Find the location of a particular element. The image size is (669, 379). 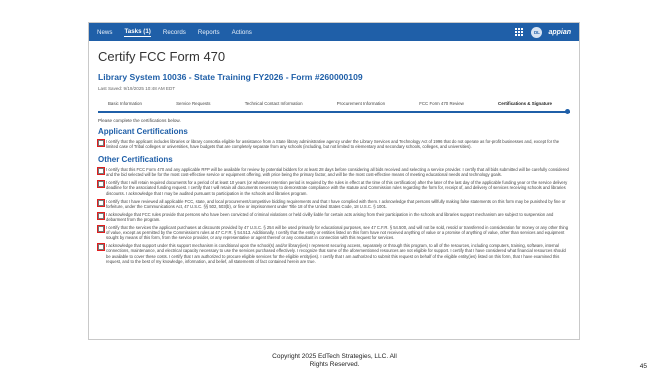

app-grid-icon is located at coordinates (519, 32).